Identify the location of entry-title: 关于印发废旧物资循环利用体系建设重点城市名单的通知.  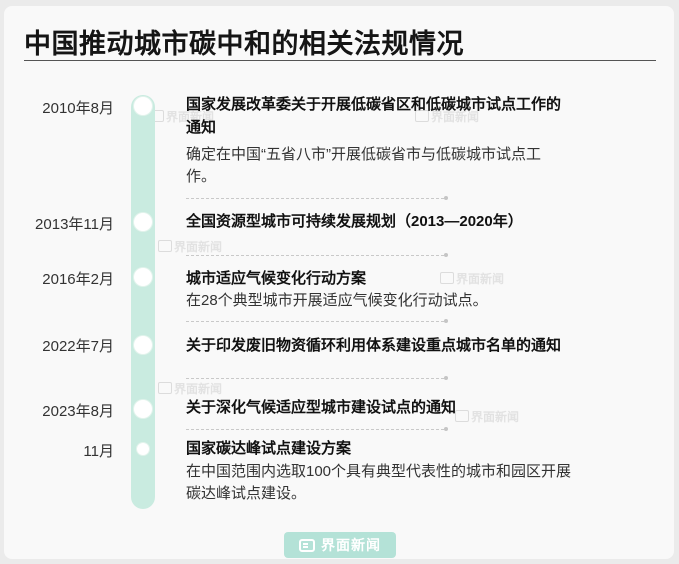
(374, 345).